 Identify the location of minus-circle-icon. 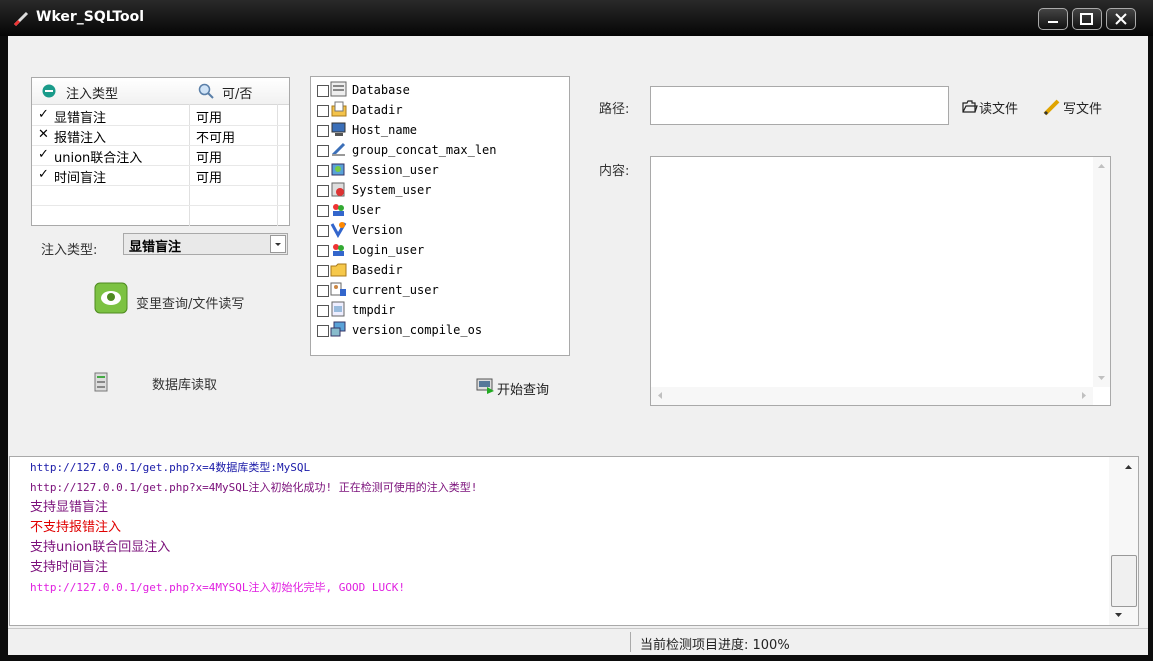
(49, 91).